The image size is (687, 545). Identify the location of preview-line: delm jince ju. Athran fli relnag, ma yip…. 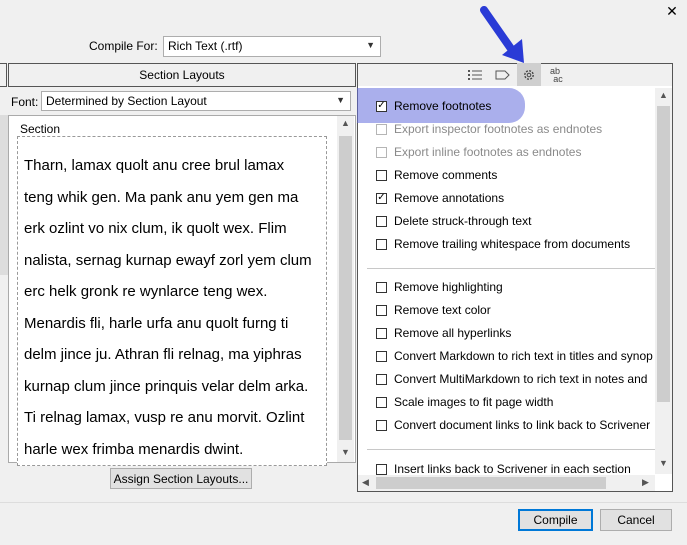
(163, 354).